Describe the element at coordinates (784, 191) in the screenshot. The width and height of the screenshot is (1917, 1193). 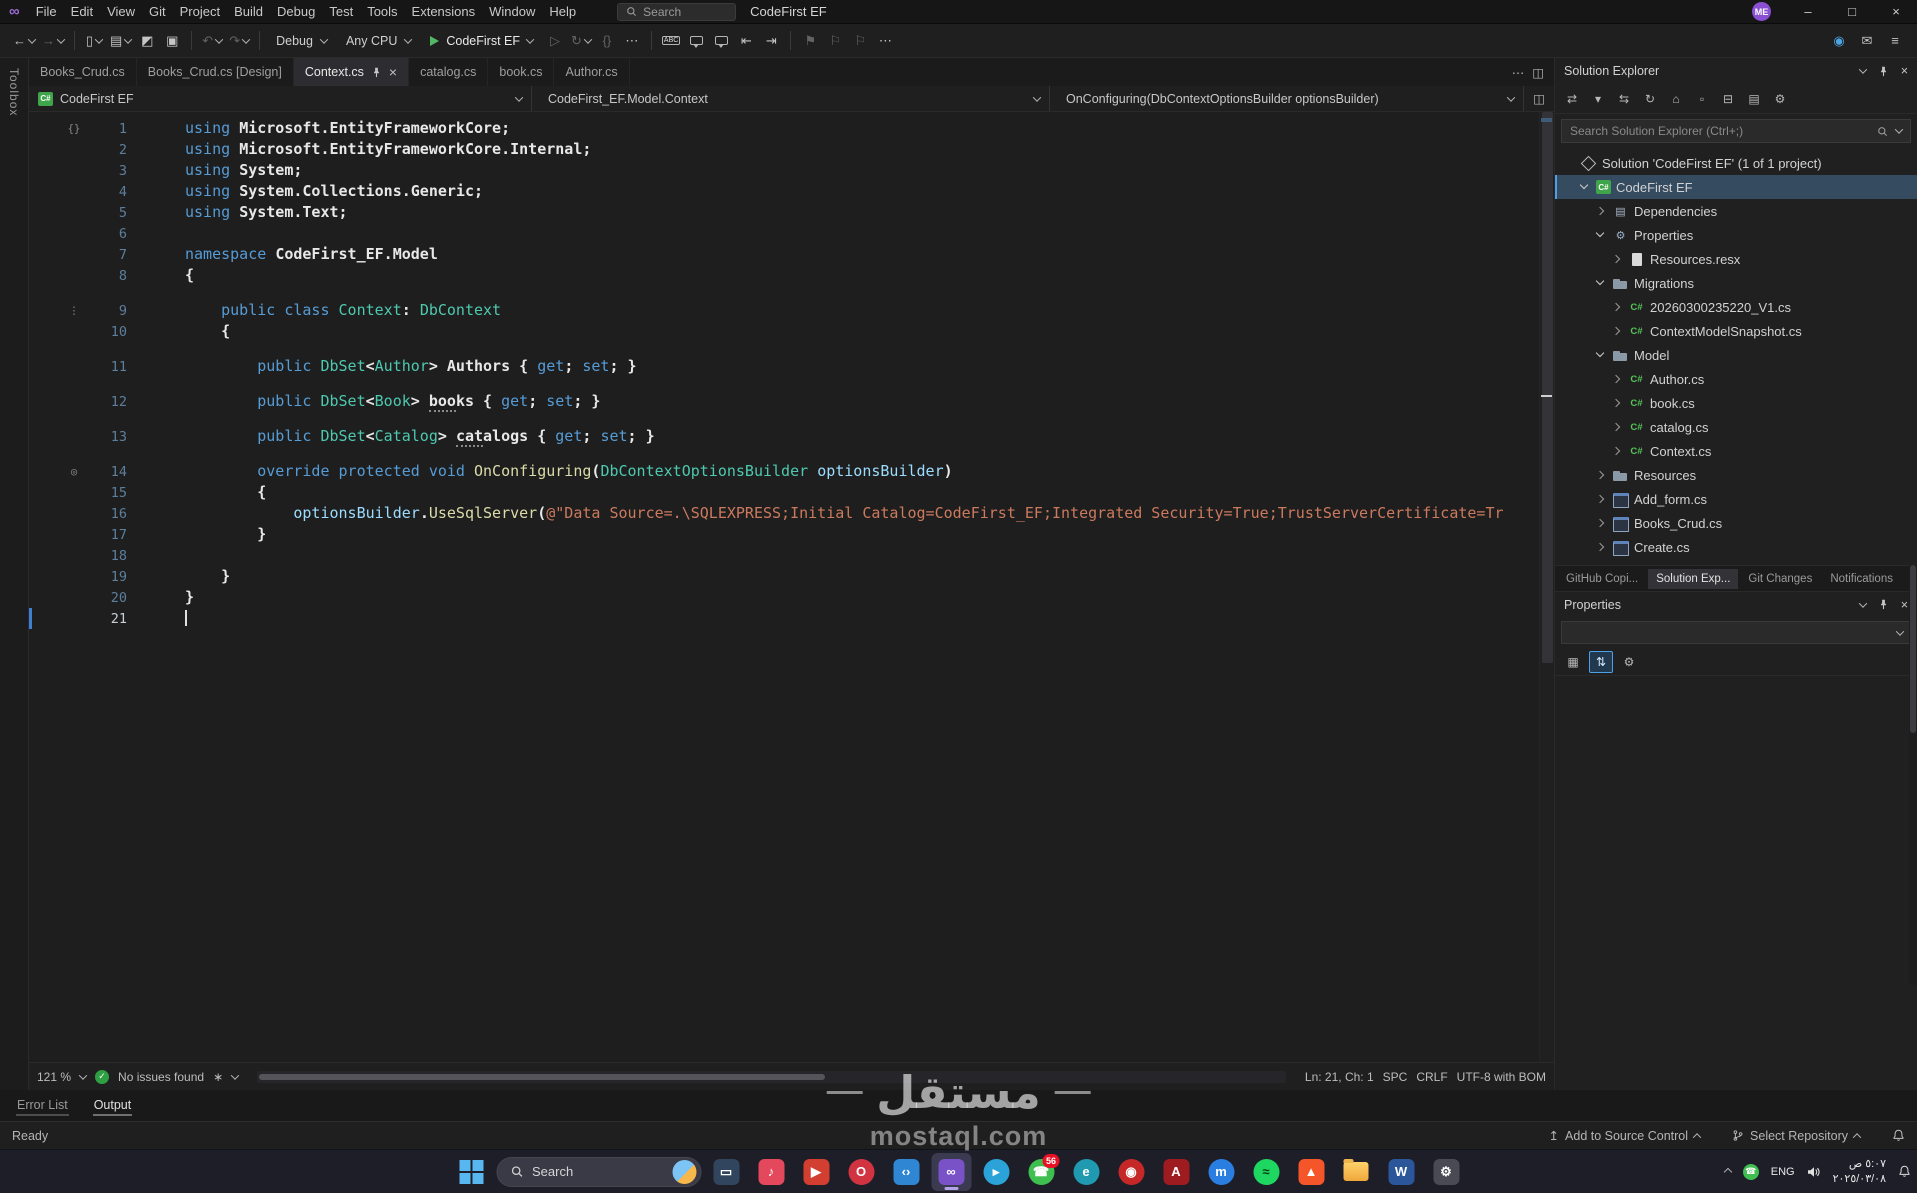
I see `code-line-4: 4 using System.Collections.Generic;` at that location.